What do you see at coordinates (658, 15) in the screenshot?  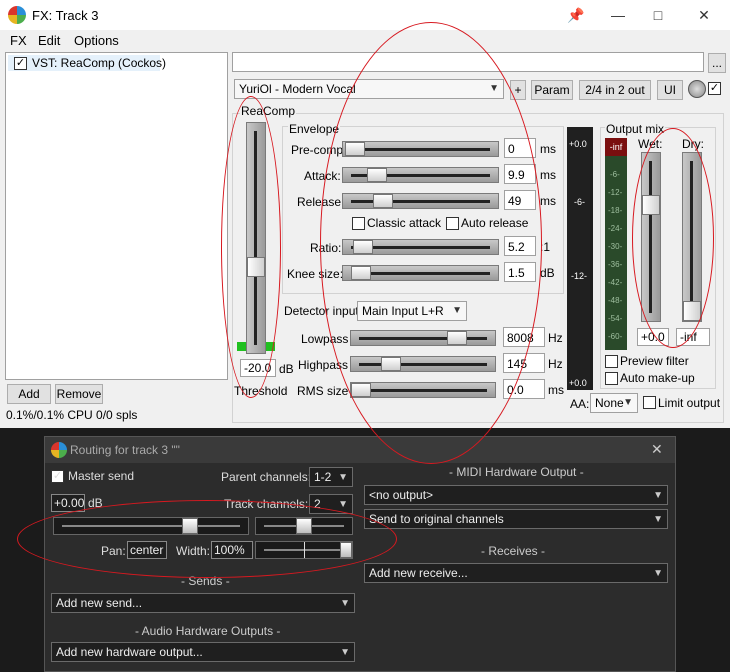 I see `maximize-icon: □` at bounding box center [658, 15].